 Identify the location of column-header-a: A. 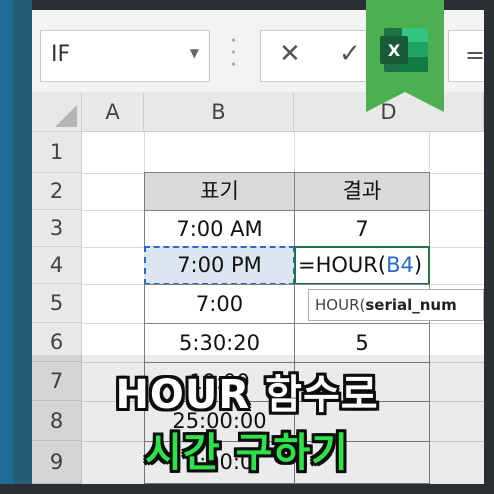
(113, 112).